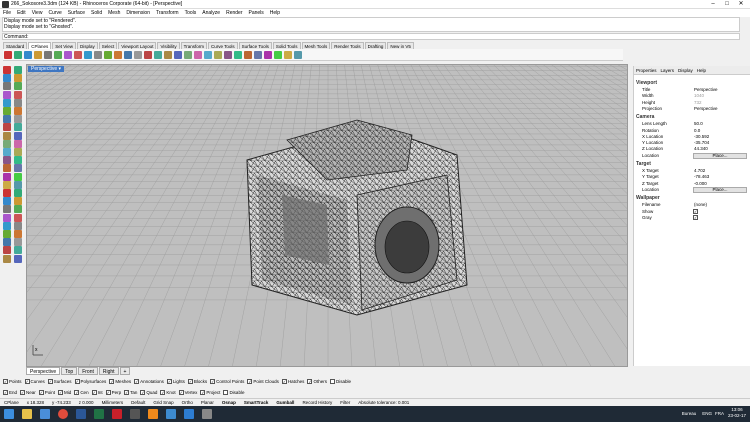 Image resolution: width=750 pixels, height=422 pixels. I want to click on file-explorer-icon, so click(27, 414).